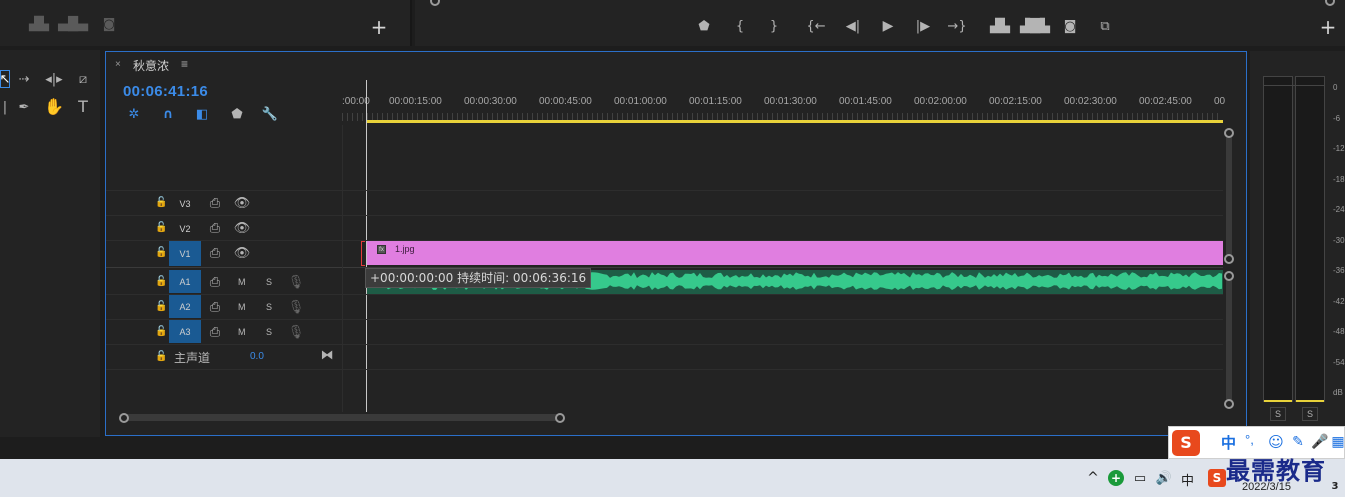  I want to click on solo-left-button: S, so click(1278, 414).